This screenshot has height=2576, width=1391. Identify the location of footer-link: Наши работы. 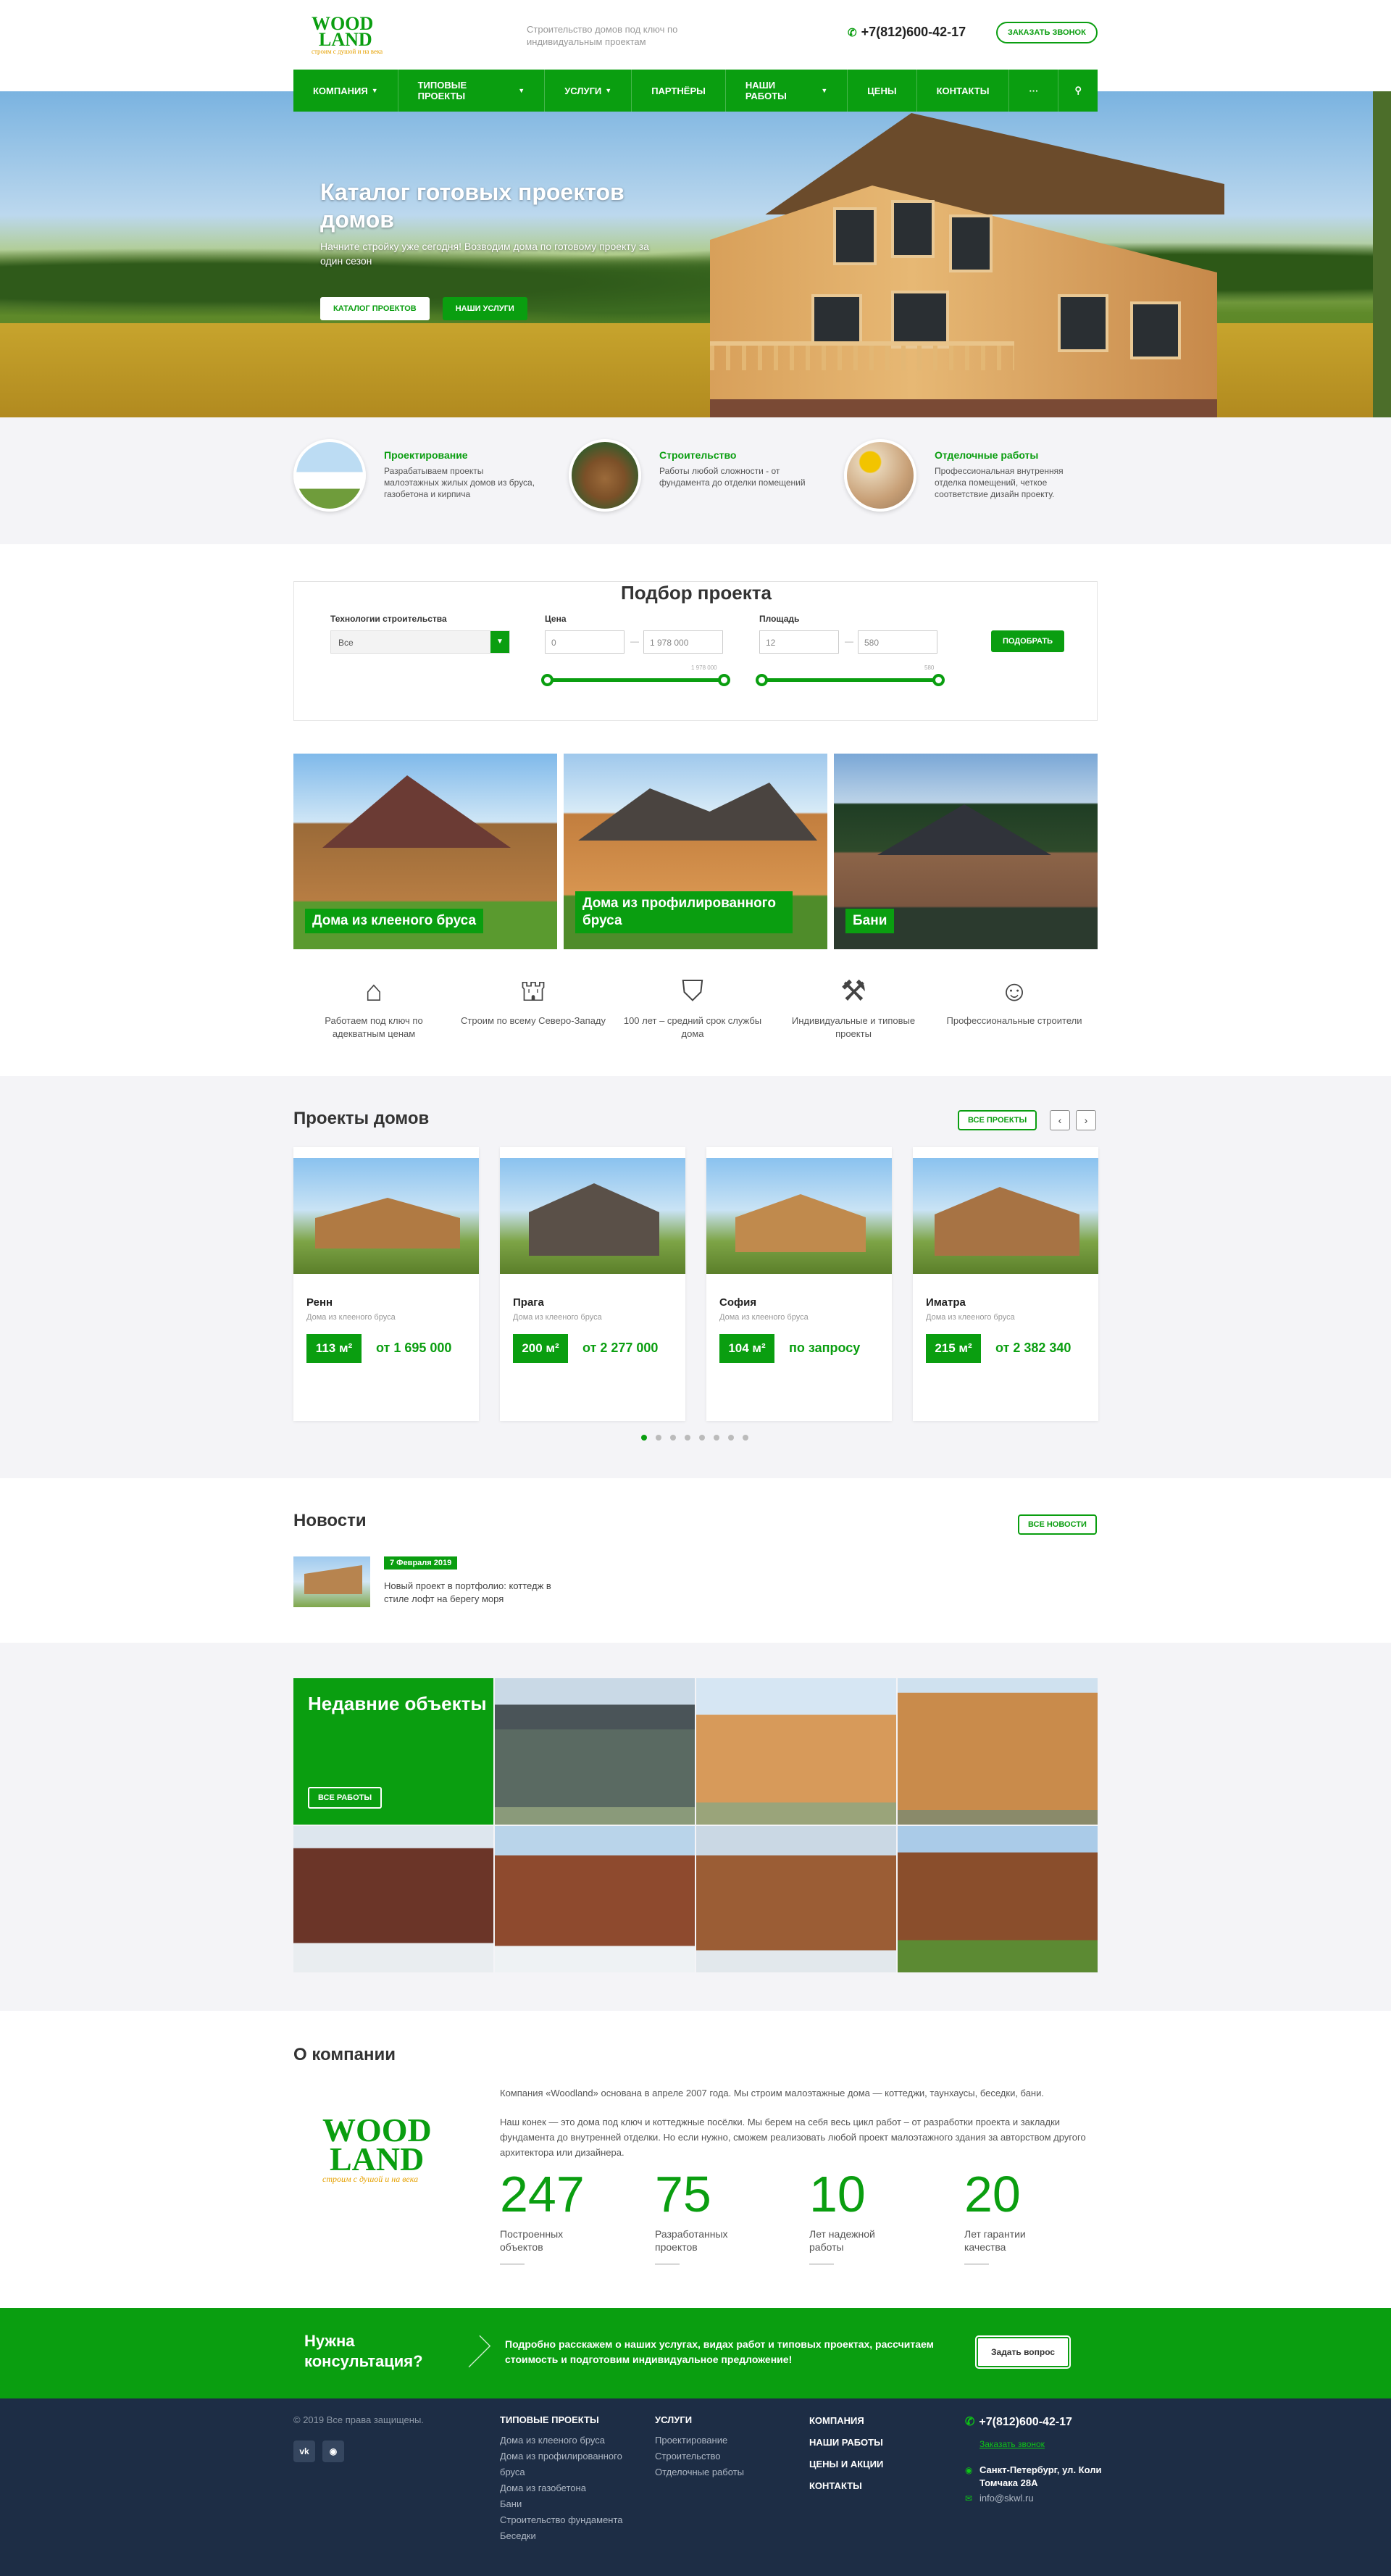
(846, 2443).